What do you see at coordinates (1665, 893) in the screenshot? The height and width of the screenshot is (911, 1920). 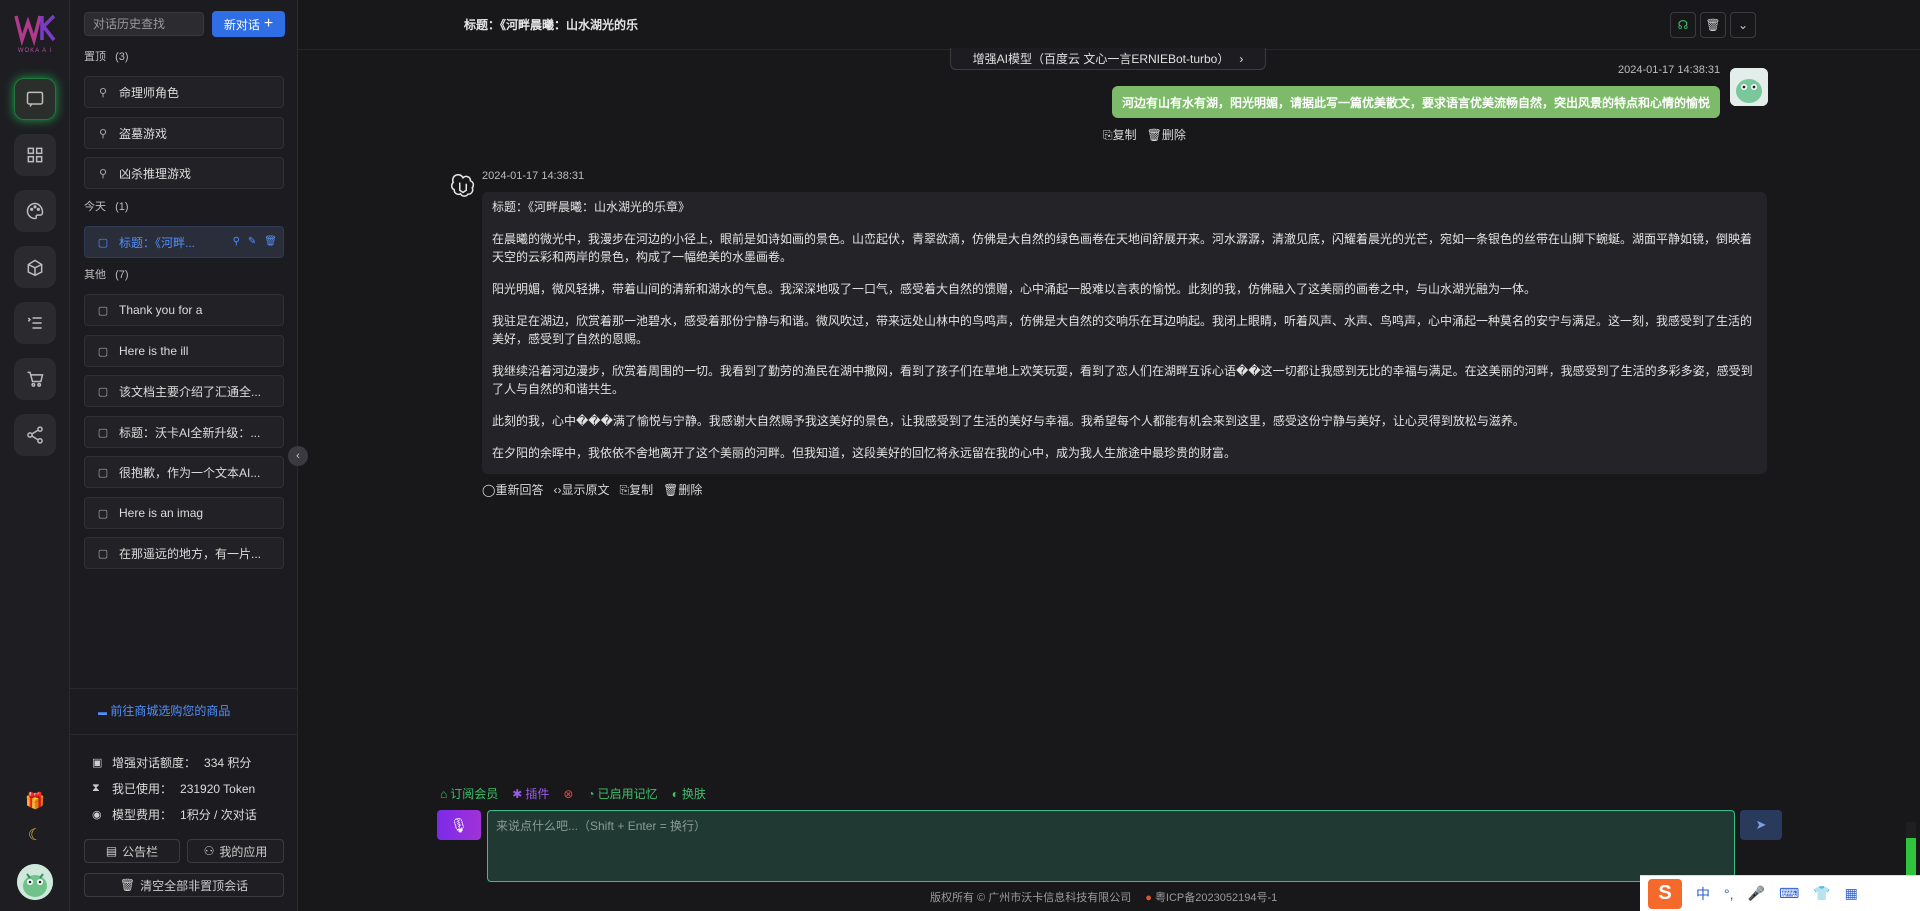 I see `ime-logo: S` at bounding box center [1665, 893].